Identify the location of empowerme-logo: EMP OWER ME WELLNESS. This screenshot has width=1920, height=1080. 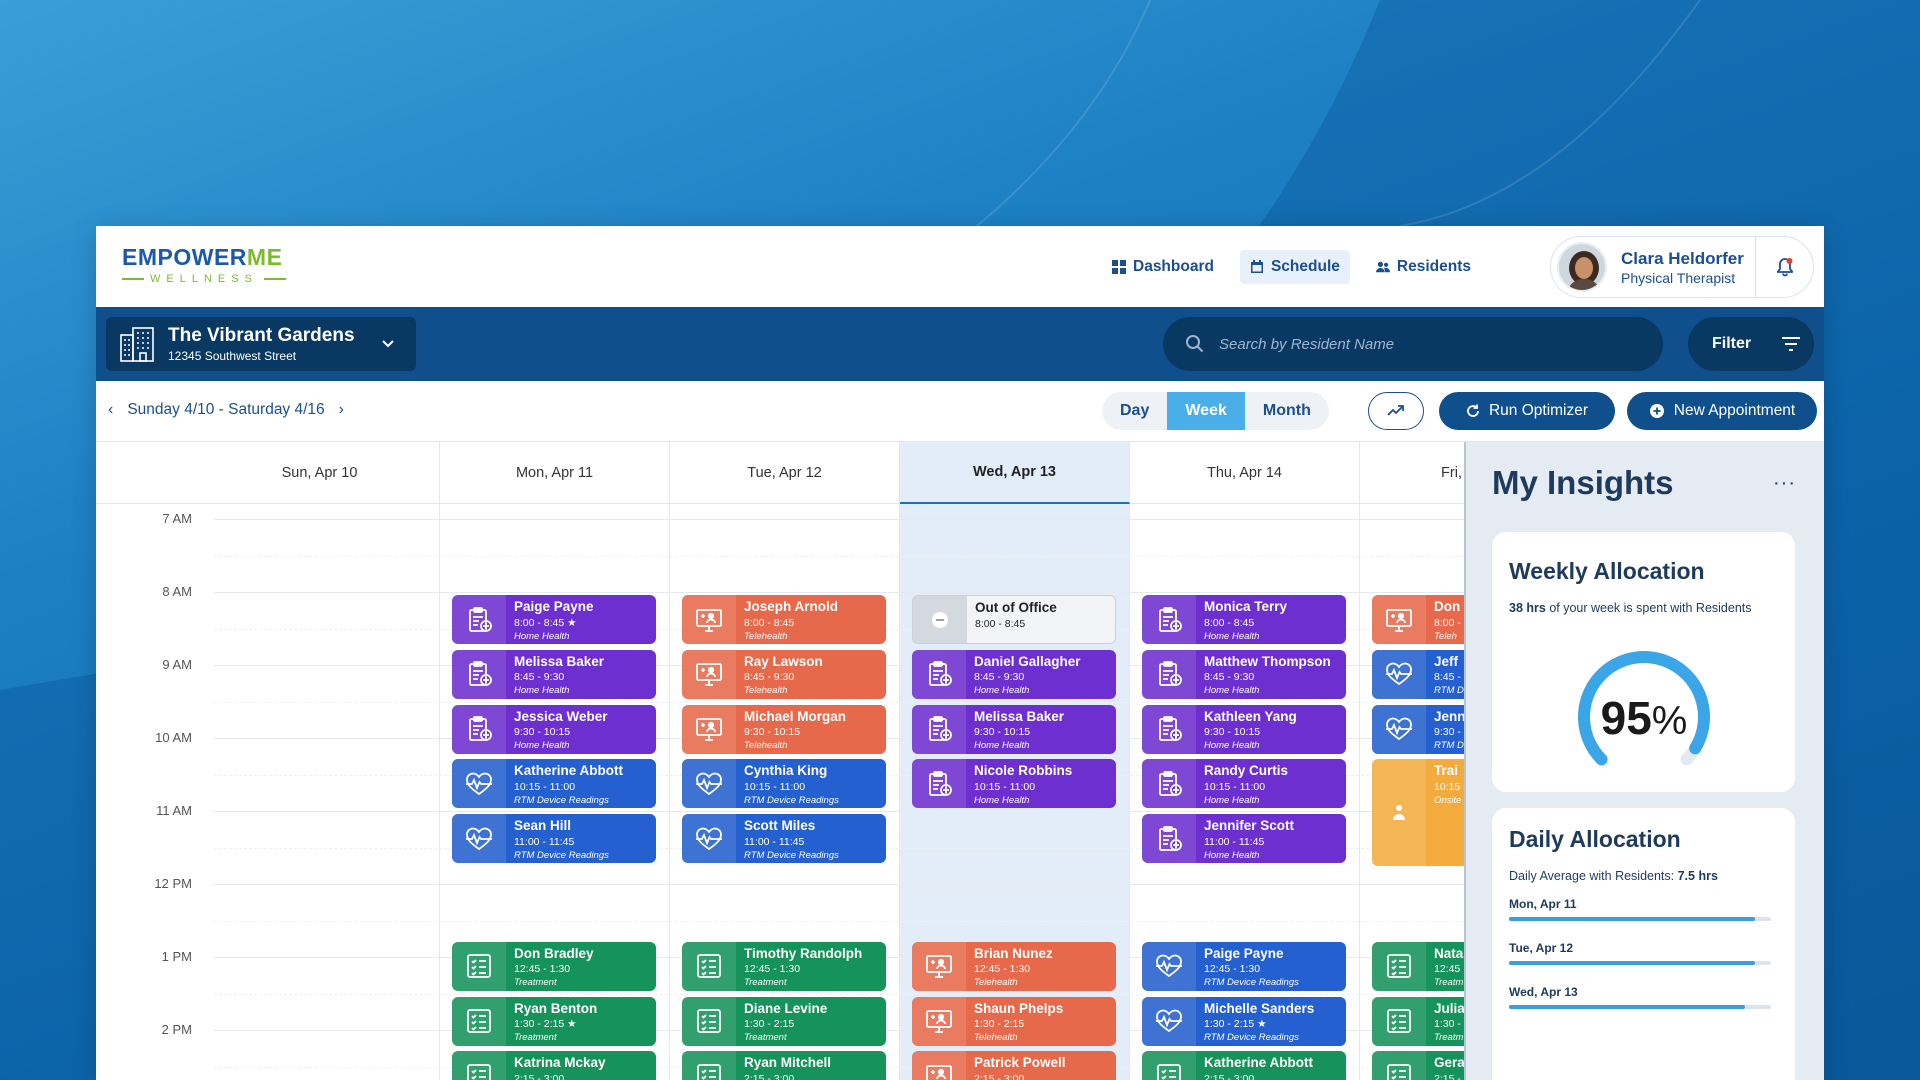
(212, 269).